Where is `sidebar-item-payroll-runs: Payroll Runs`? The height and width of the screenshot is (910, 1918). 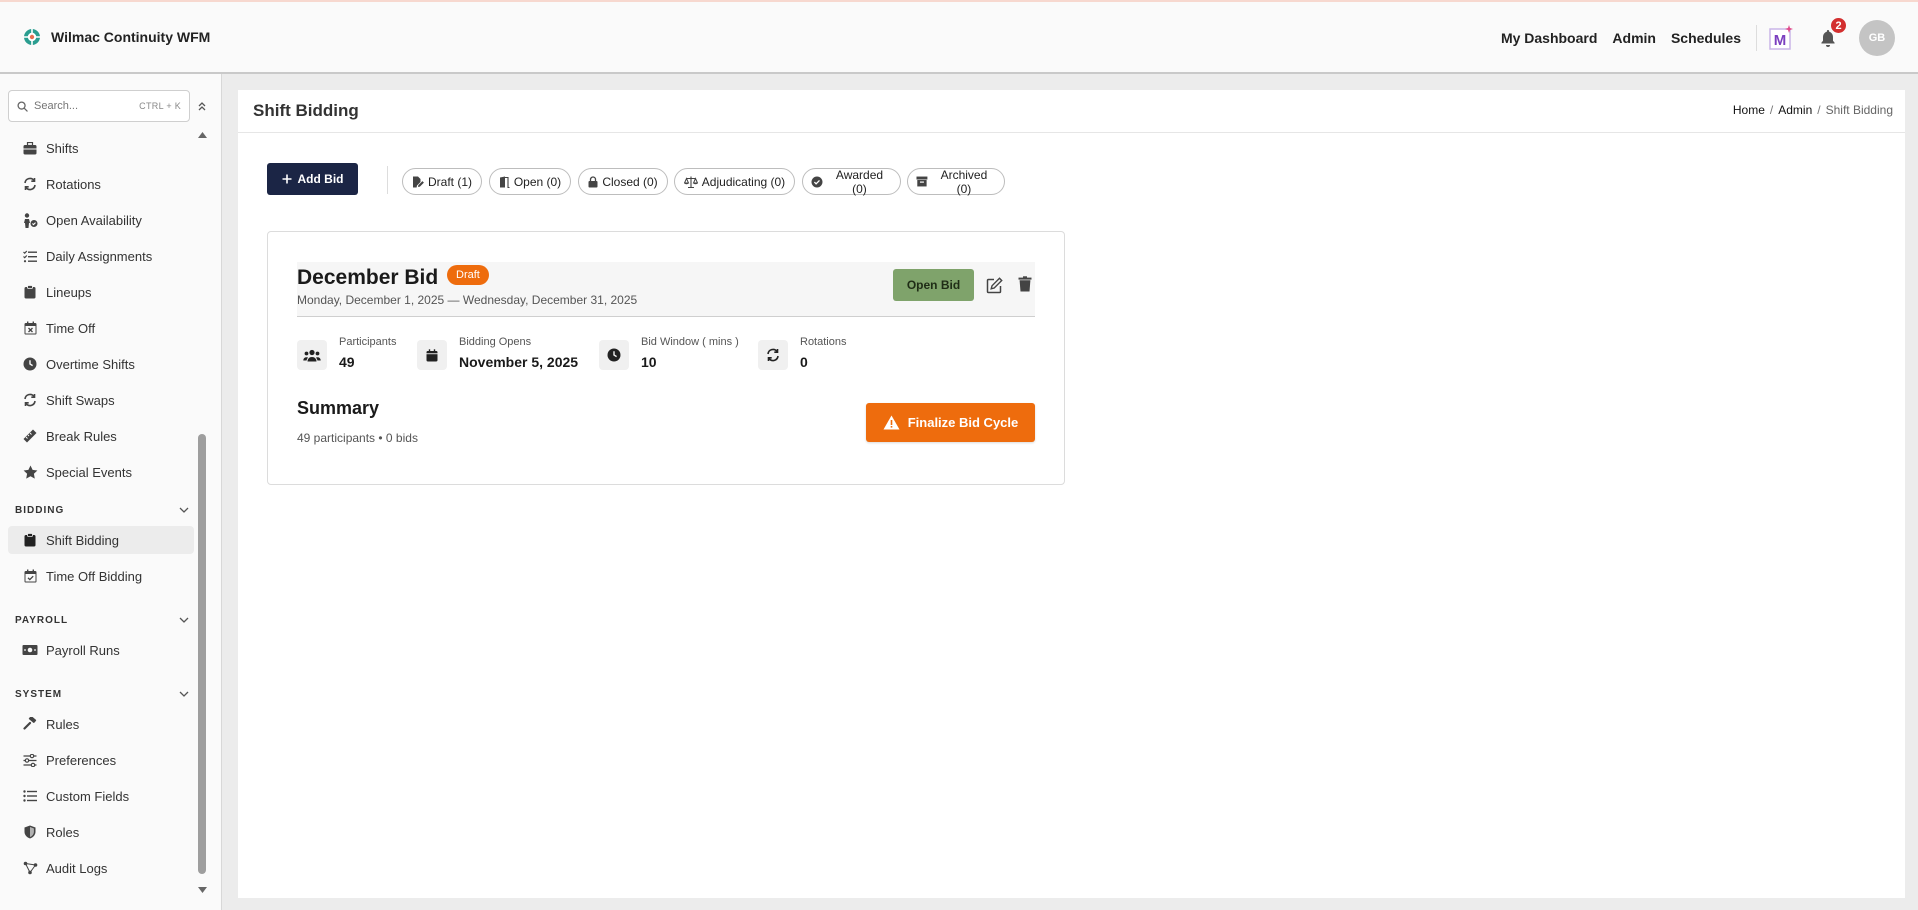
sidebar-item-payroll-runs: Payroll Runs is located at coordinates (101, 650).